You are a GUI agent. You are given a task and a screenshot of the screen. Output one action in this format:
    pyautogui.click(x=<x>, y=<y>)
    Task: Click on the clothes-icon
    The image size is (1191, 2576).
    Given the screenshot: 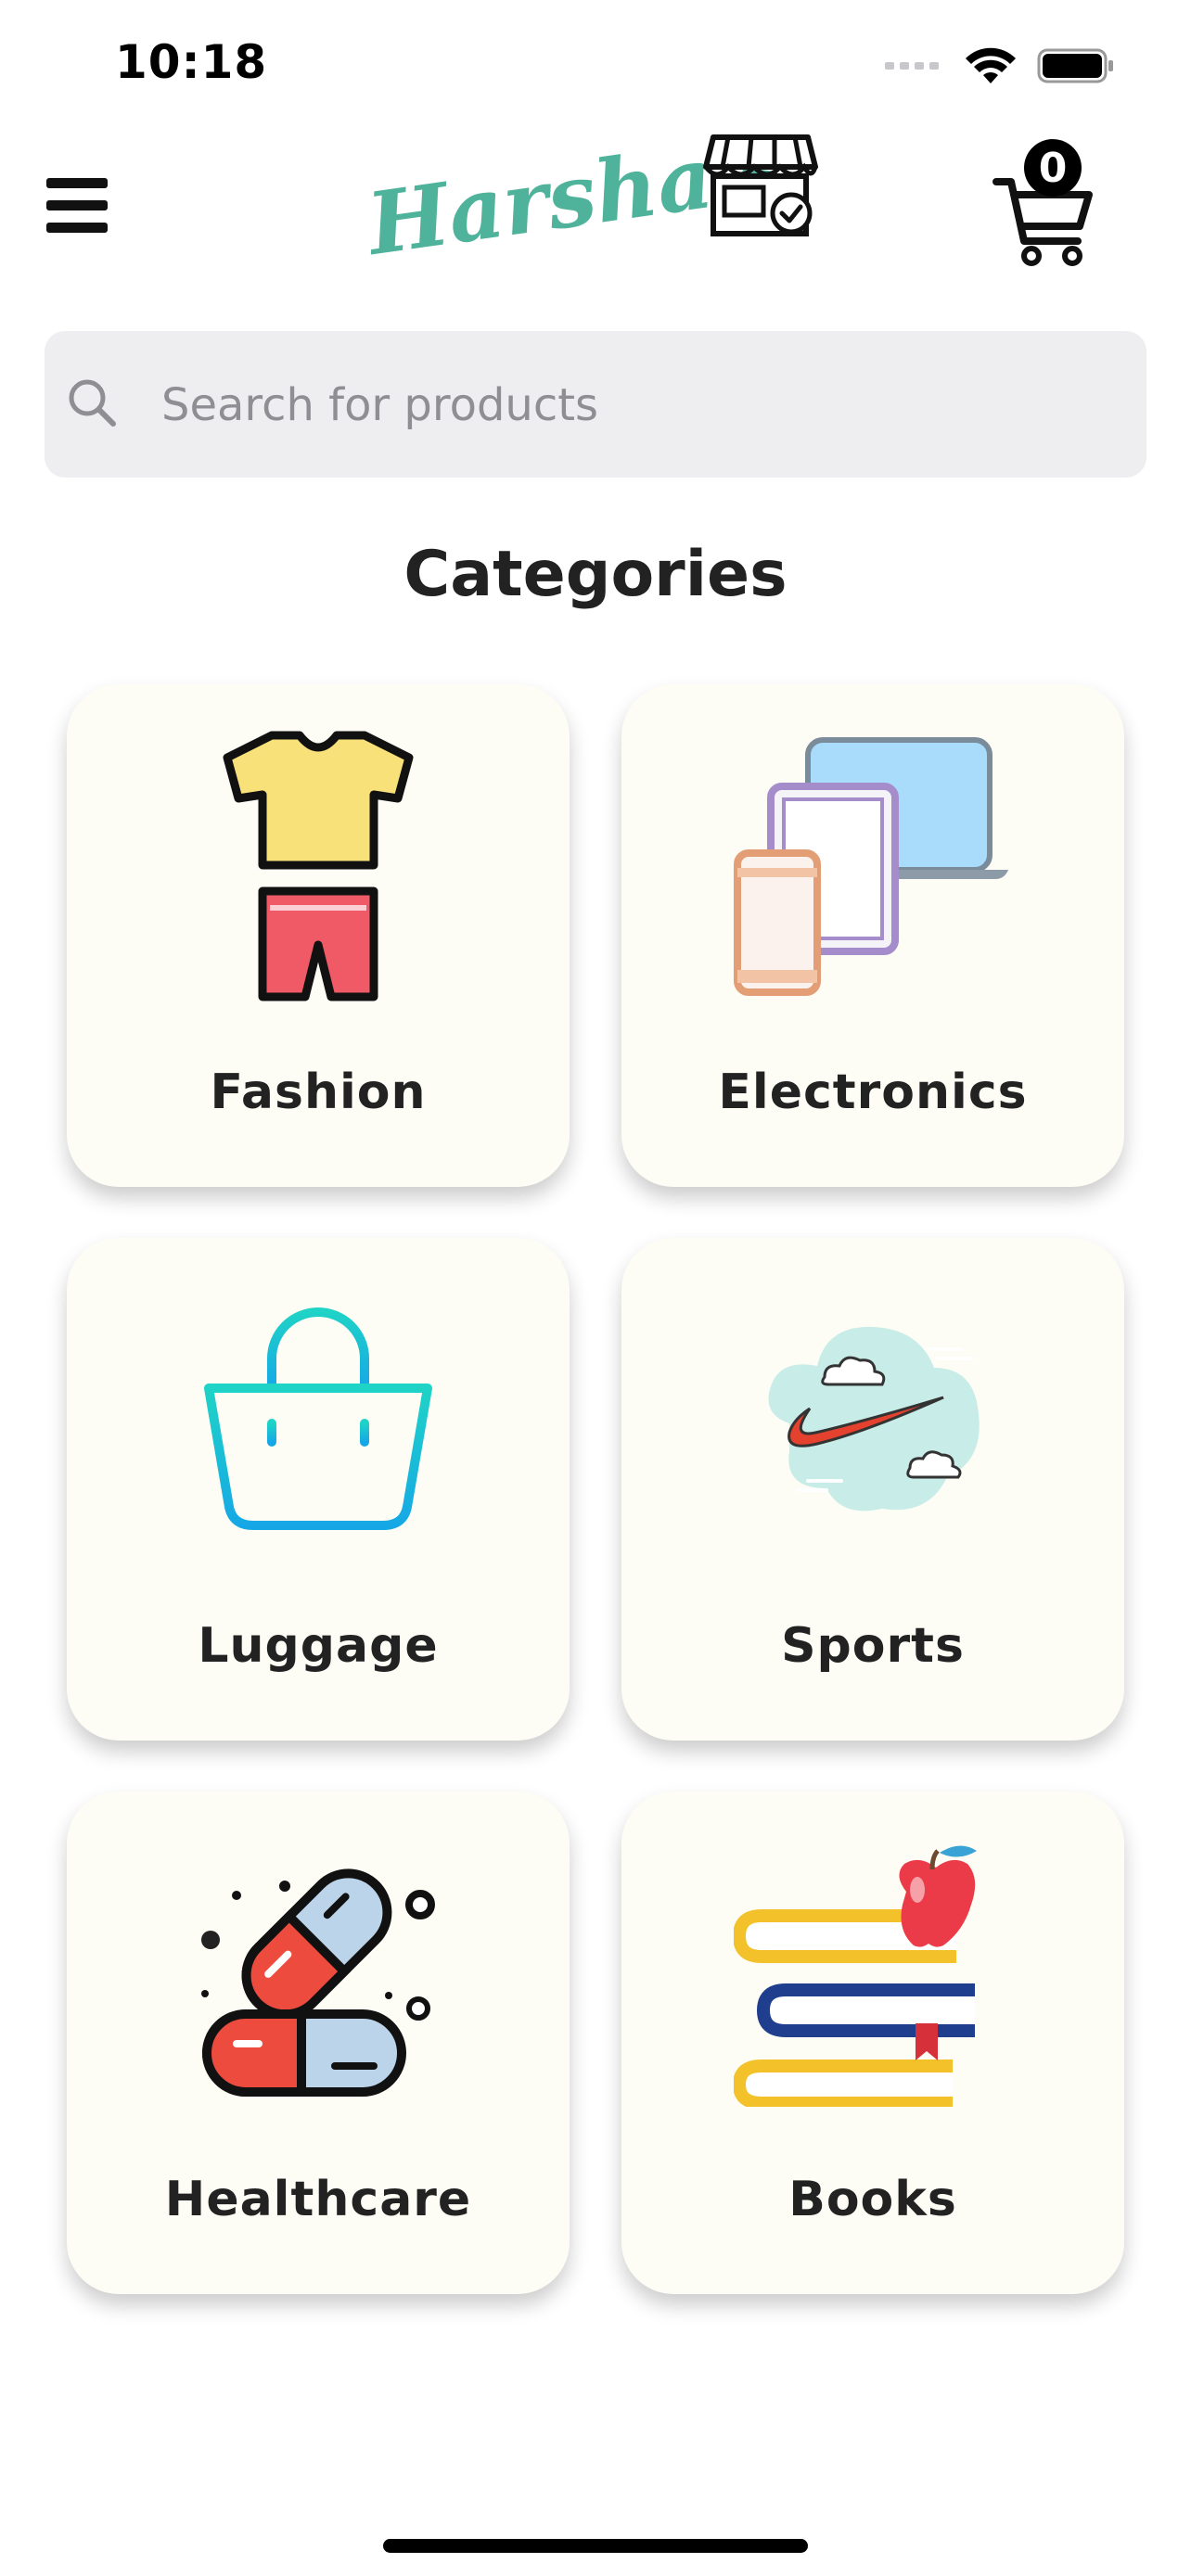 What is the action you would take?
    pyautogui.click(x=318, y=865)
    